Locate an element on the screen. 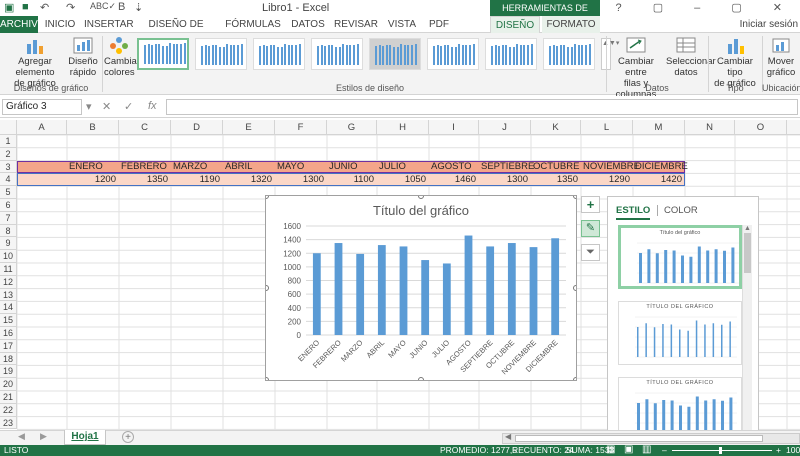 This screenshot has width=800, height=456. tab-pdf: PDF is located at coordinates (439, 24).